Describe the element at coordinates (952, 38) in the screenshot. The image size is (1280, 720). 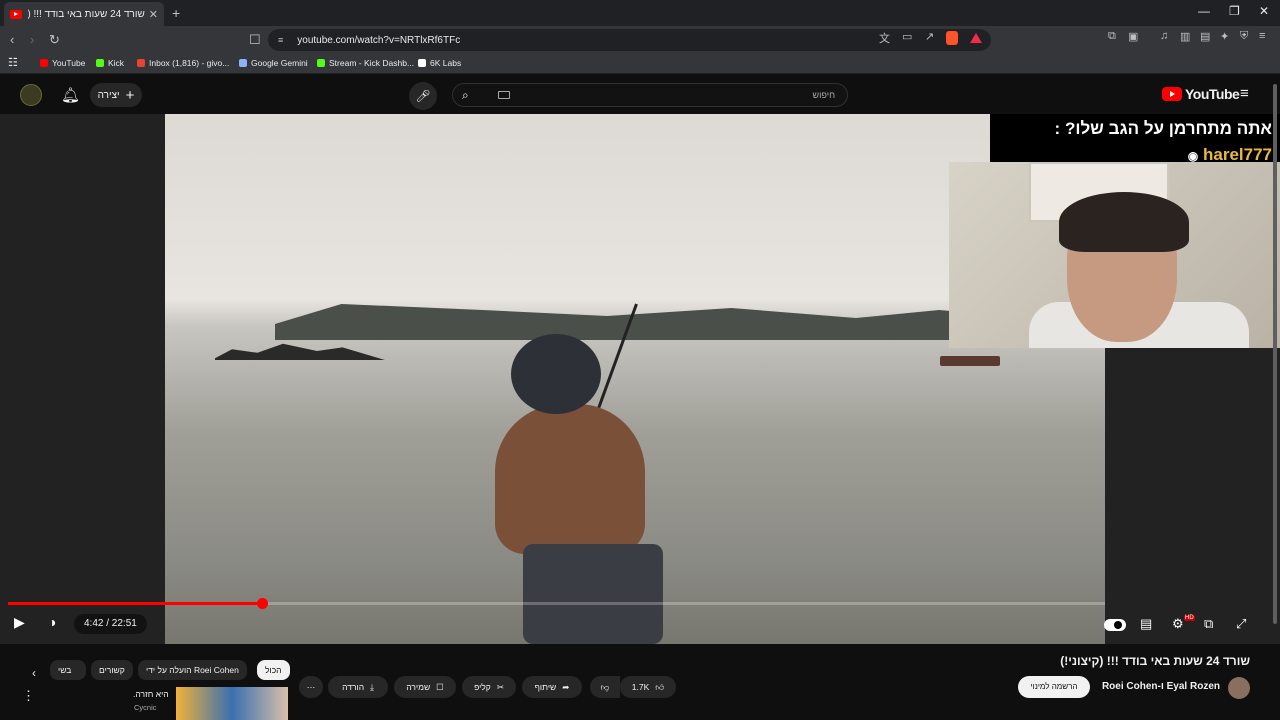
I see `brave-shields-icon` at that location.